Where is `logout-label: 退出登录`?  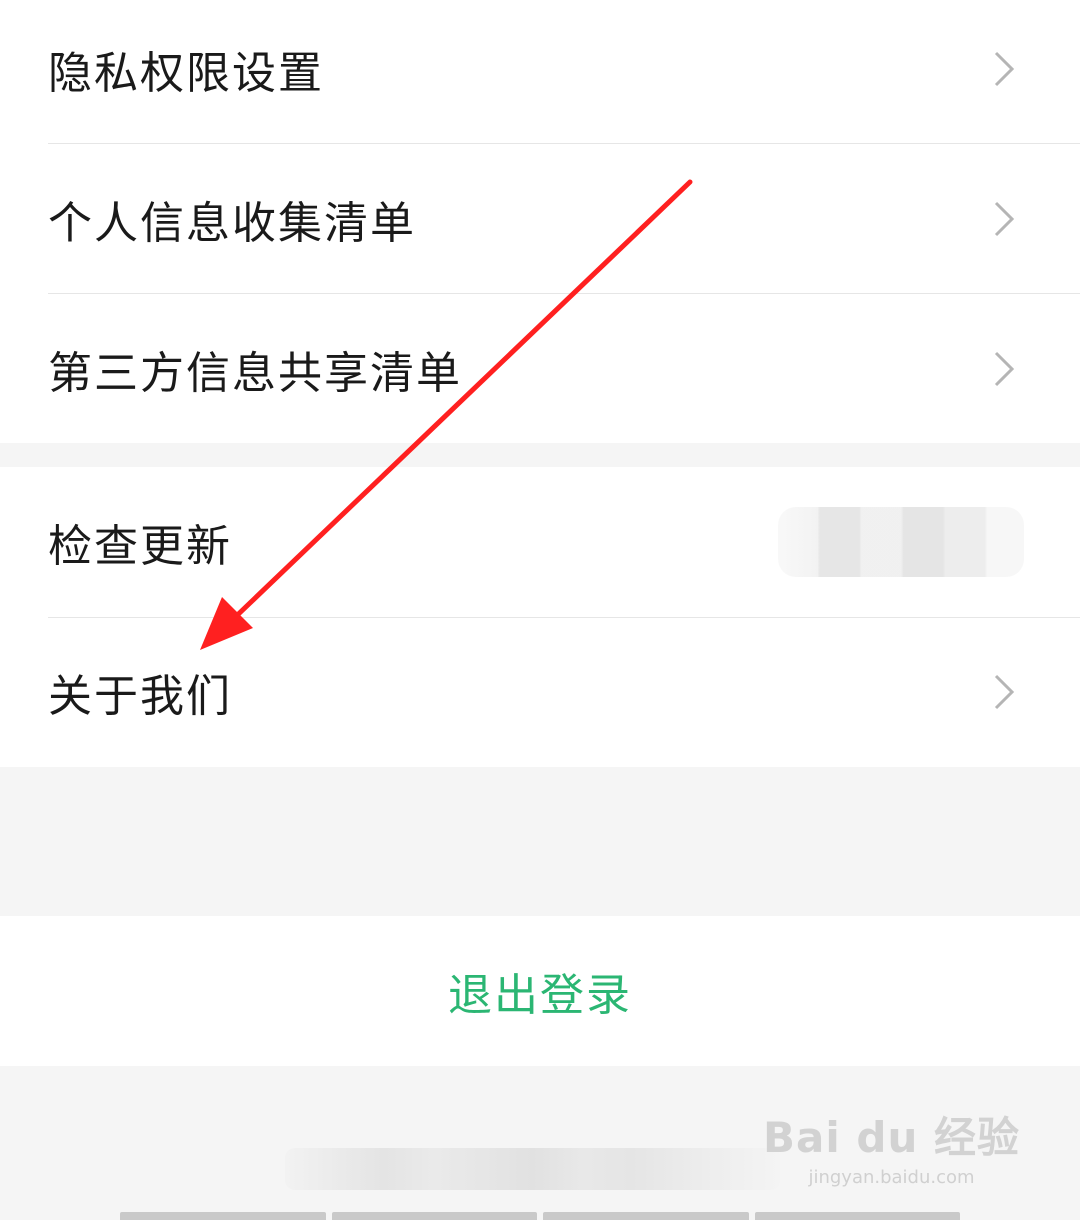
logout-label: 退出登录 is located at coordinates (540, 995).